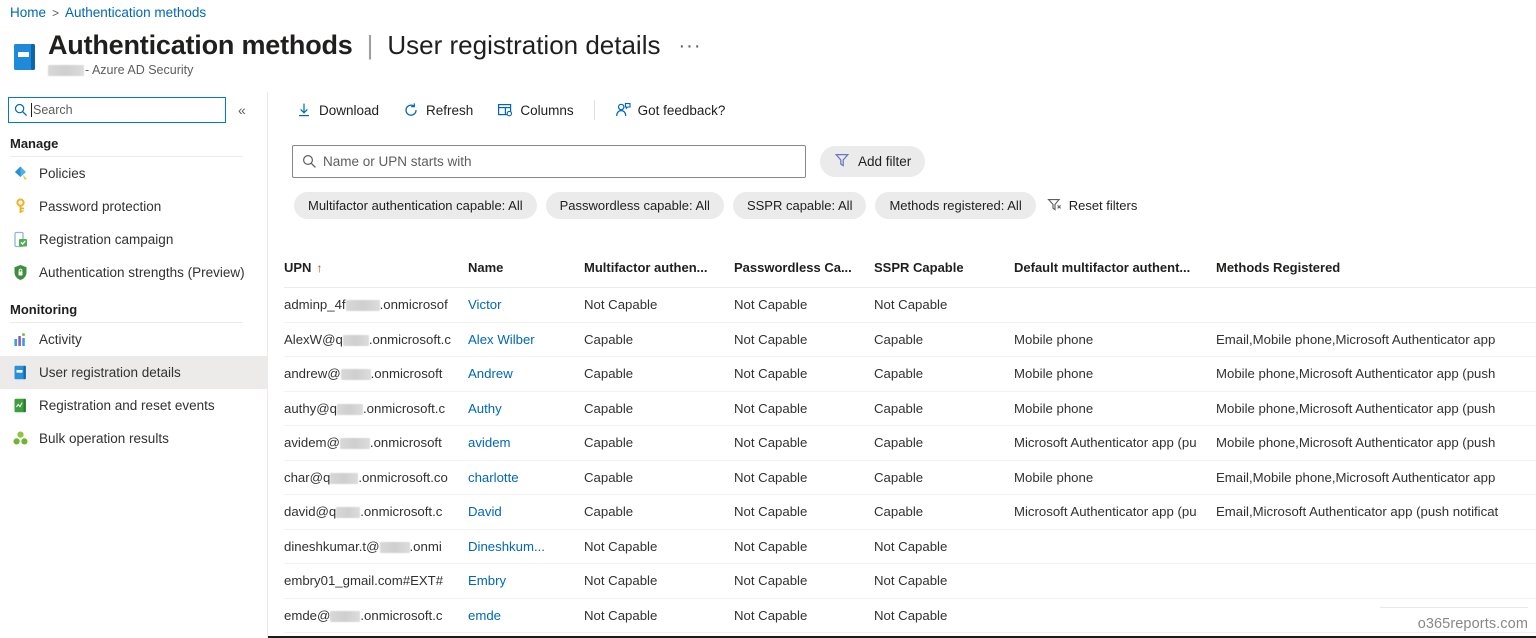 The height and width of the screenshot is (638, 1536). What do you see at coordinates (106, 239) in the screenshot?
I see `sidebar-item-label: Registration campaign` at bounding box center [106, 239].